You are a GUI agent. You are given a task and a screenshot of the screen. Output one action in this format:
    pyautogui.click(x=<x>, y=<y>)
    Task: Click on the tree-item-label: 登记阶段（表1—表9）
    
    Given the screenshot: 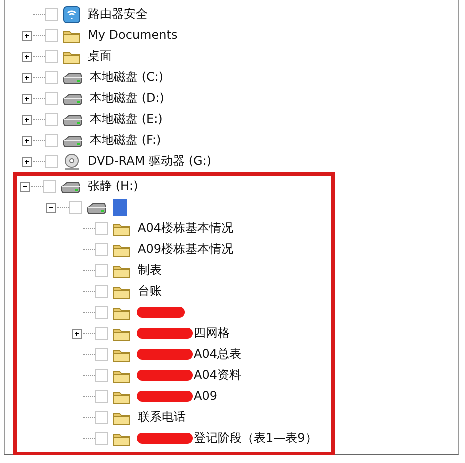 What is the action you would take?
    pyautogui.click(x=255, y=438)
    